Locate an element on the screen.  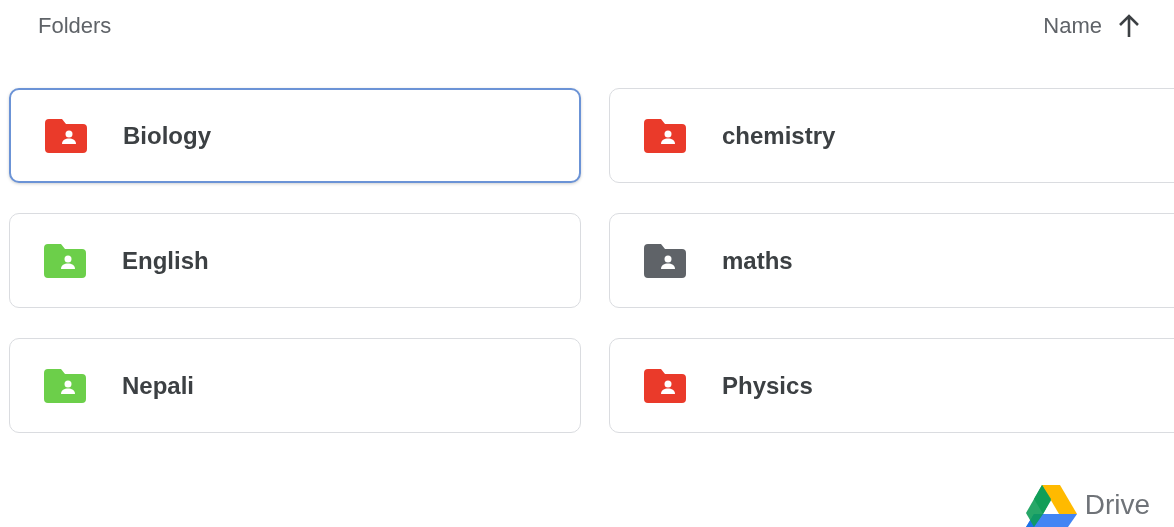
sort-label: Name is located at coordinates (1072, 26).